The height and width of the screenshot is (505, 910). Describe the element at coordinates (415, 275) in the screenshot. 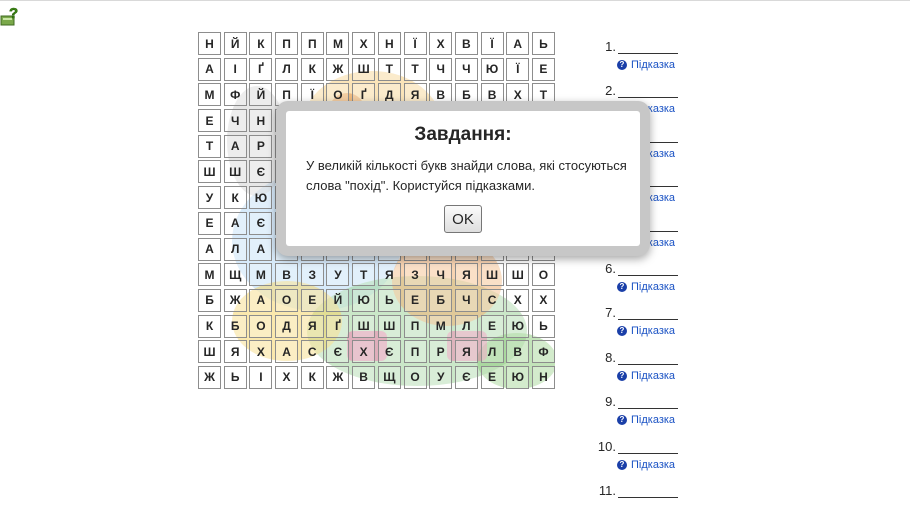

I see `letter-cell: З` at that location.